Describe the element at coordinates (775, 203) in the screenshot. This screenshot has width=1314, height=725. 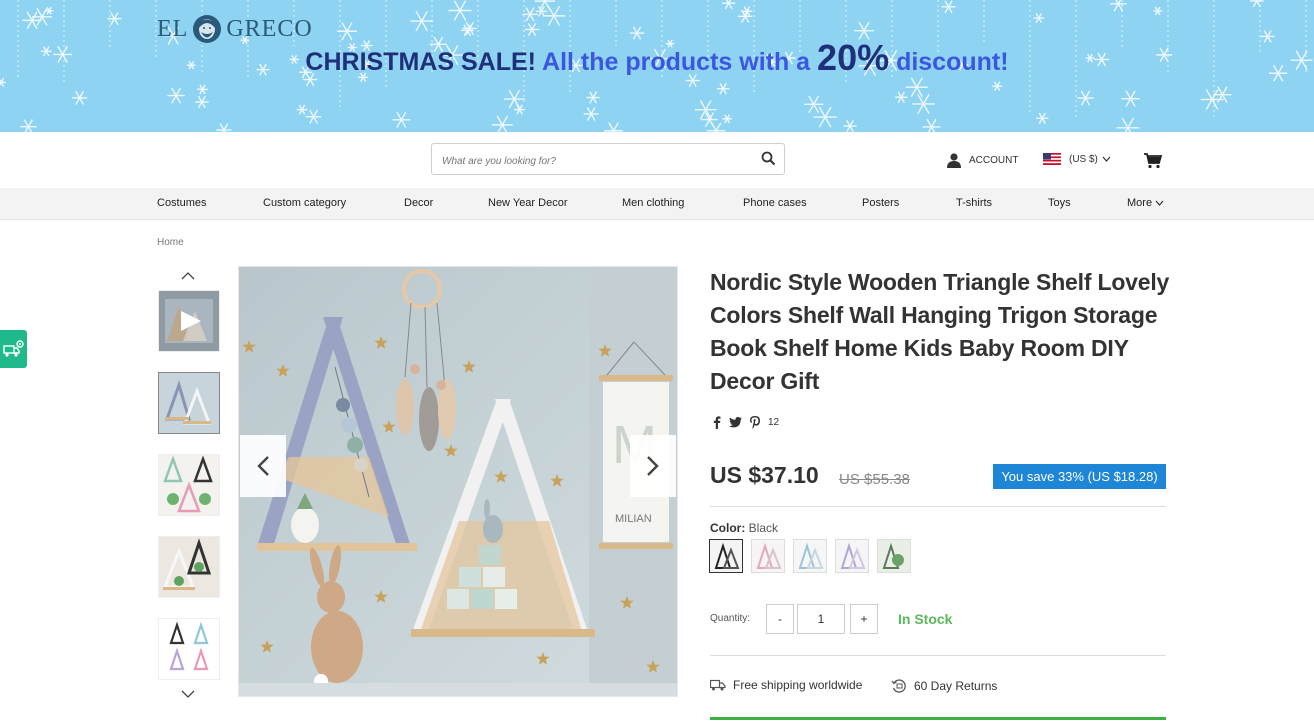
I see `nav-item-phone-cases: Phone cases` at that location.